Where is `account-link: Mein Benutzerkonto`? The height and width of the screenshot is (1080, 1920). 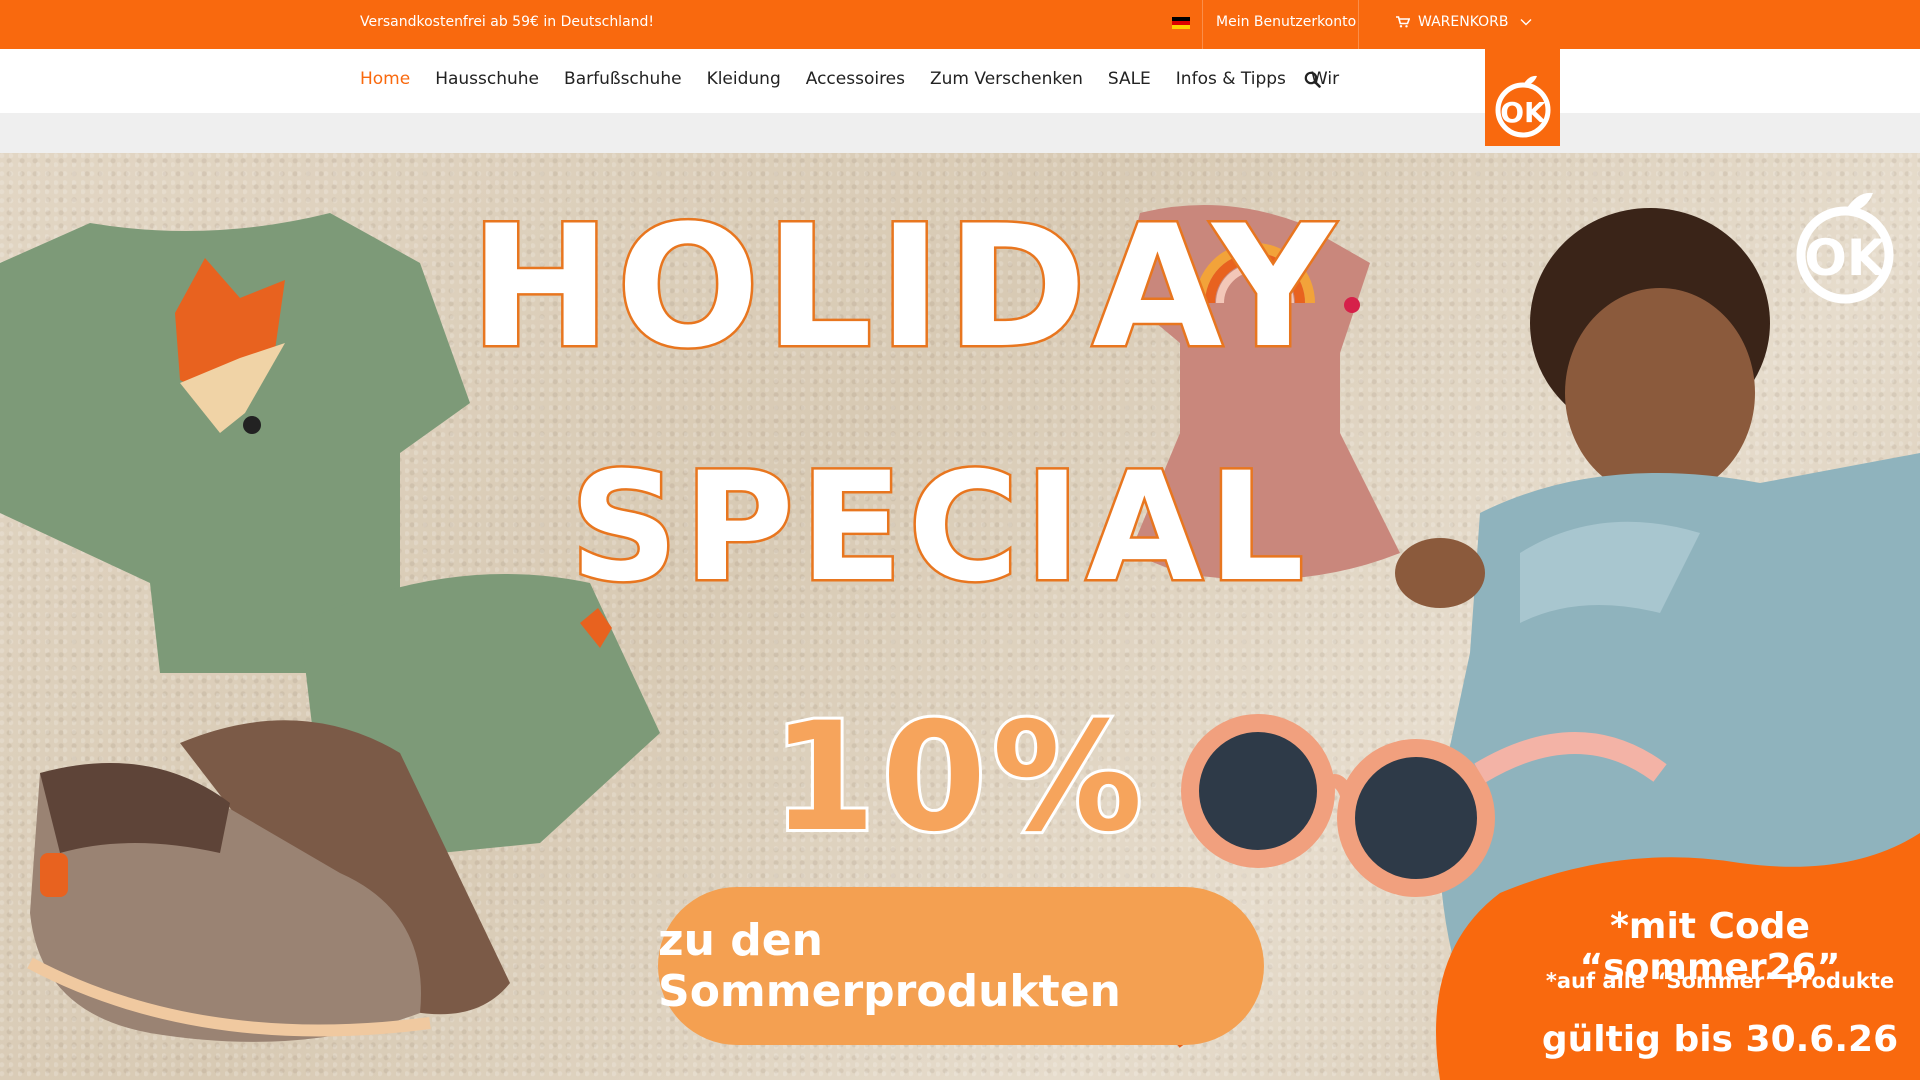 account-link: Mein Benutzerkonto is located at coordinates (1286, 22).